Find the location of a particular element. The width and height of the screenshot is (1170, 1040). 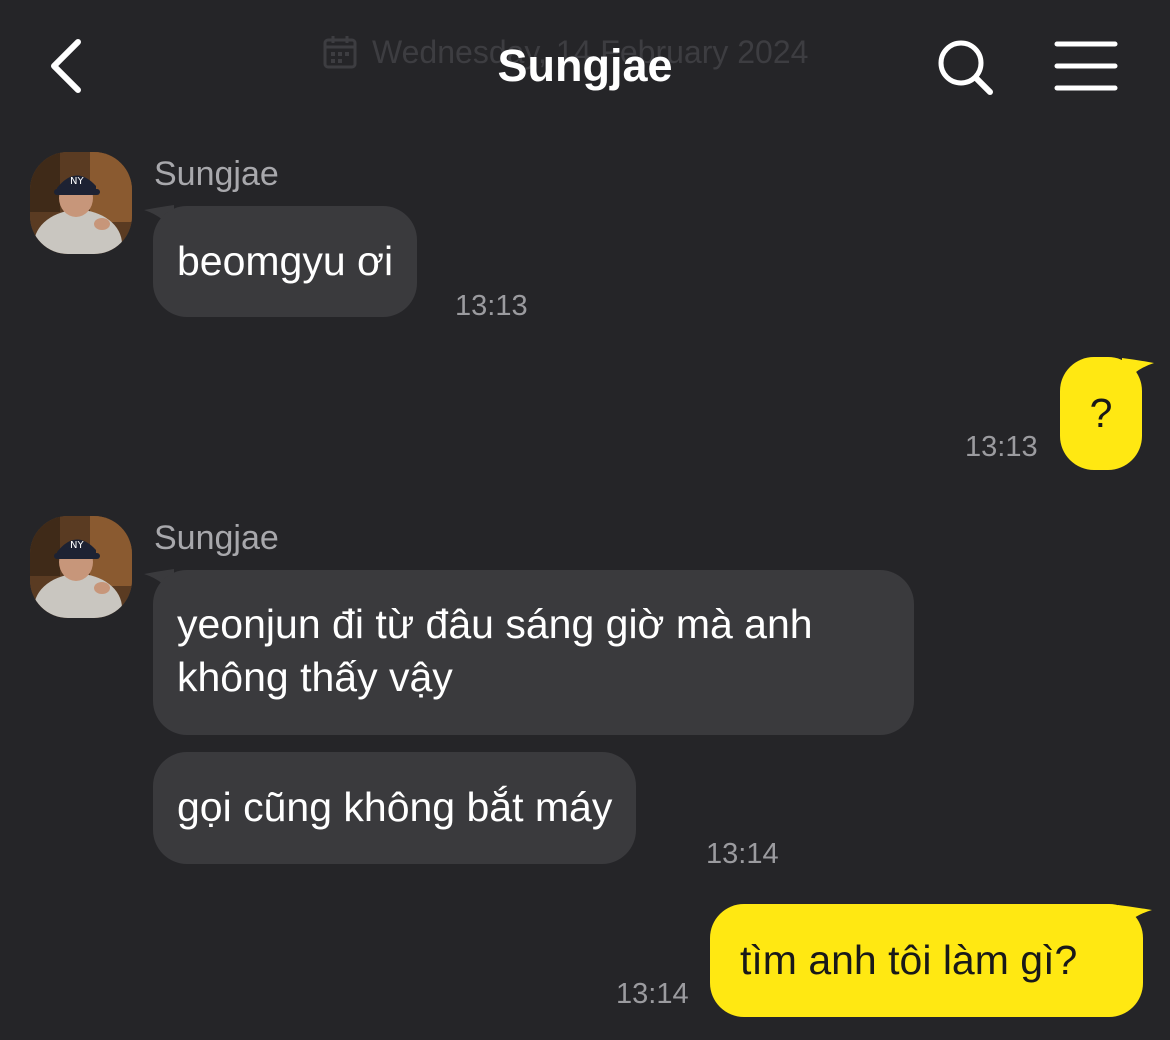

search-icon is located at coordinates (965, 67).